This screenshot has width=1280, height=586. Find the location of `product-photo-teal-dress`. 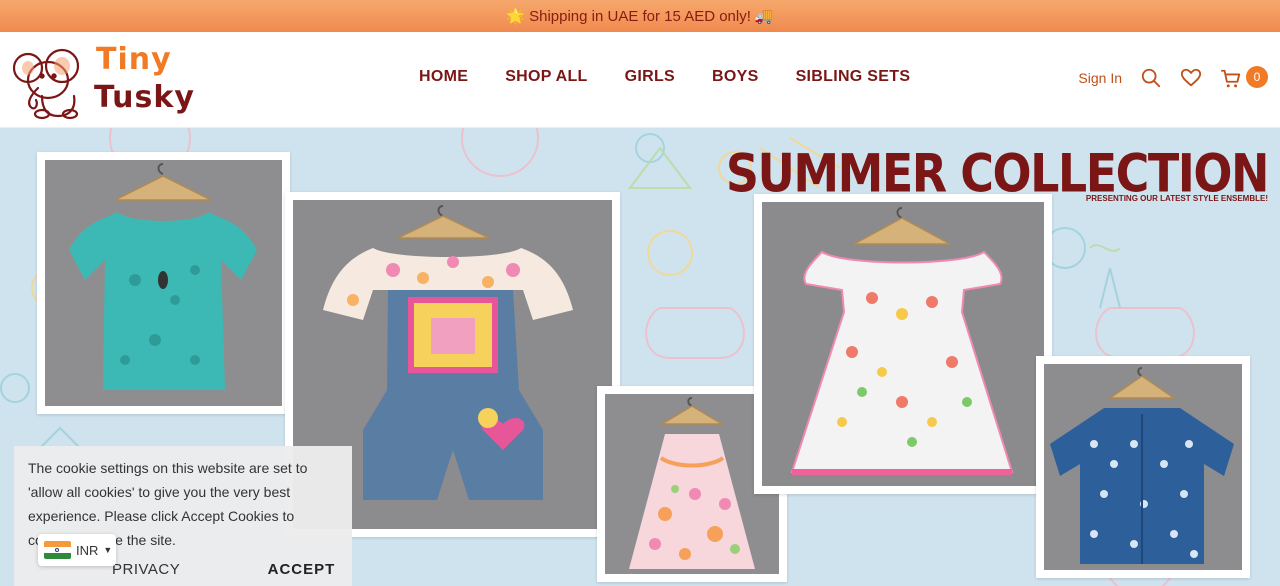

product-photo-teal-dress is located at coordinates (163, 283).